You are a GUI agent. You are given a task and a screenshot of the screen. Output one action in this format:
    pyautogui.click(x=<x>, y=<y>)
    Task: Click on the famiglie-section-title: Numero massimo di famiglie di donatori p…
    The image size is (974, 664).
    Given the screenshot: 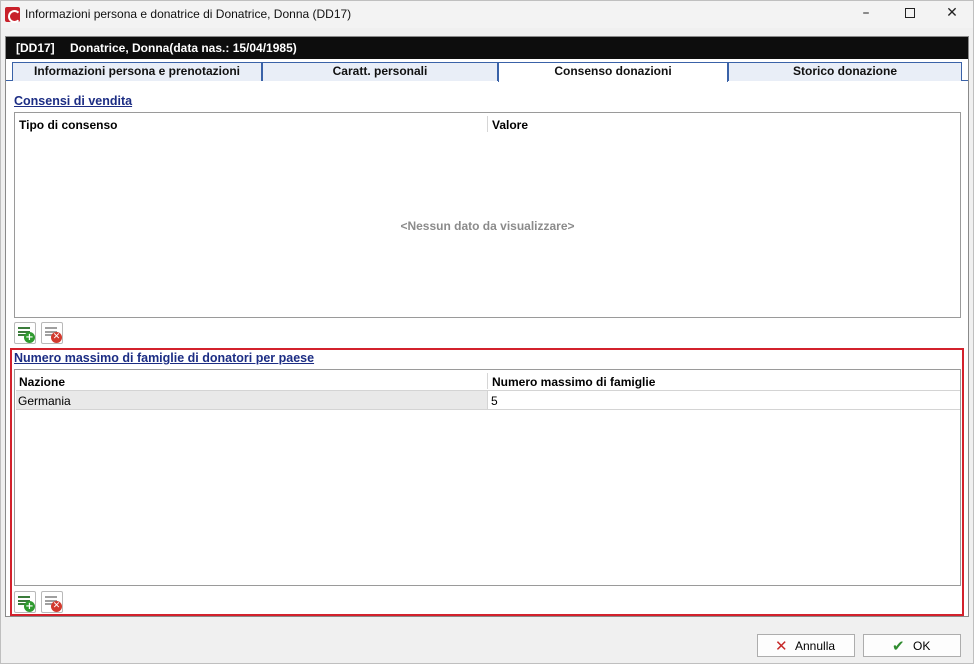 What is the action you would take?
    pyautogui.click(x=164, y=358)
    